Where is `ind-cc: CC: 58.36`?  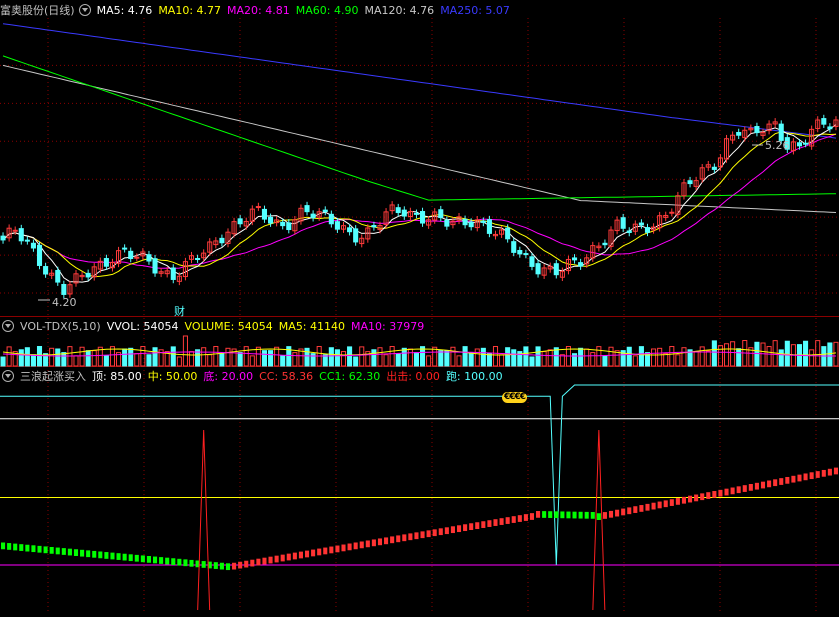
ind-cc: CC: 58.36 is located at coordinates (286, 376).